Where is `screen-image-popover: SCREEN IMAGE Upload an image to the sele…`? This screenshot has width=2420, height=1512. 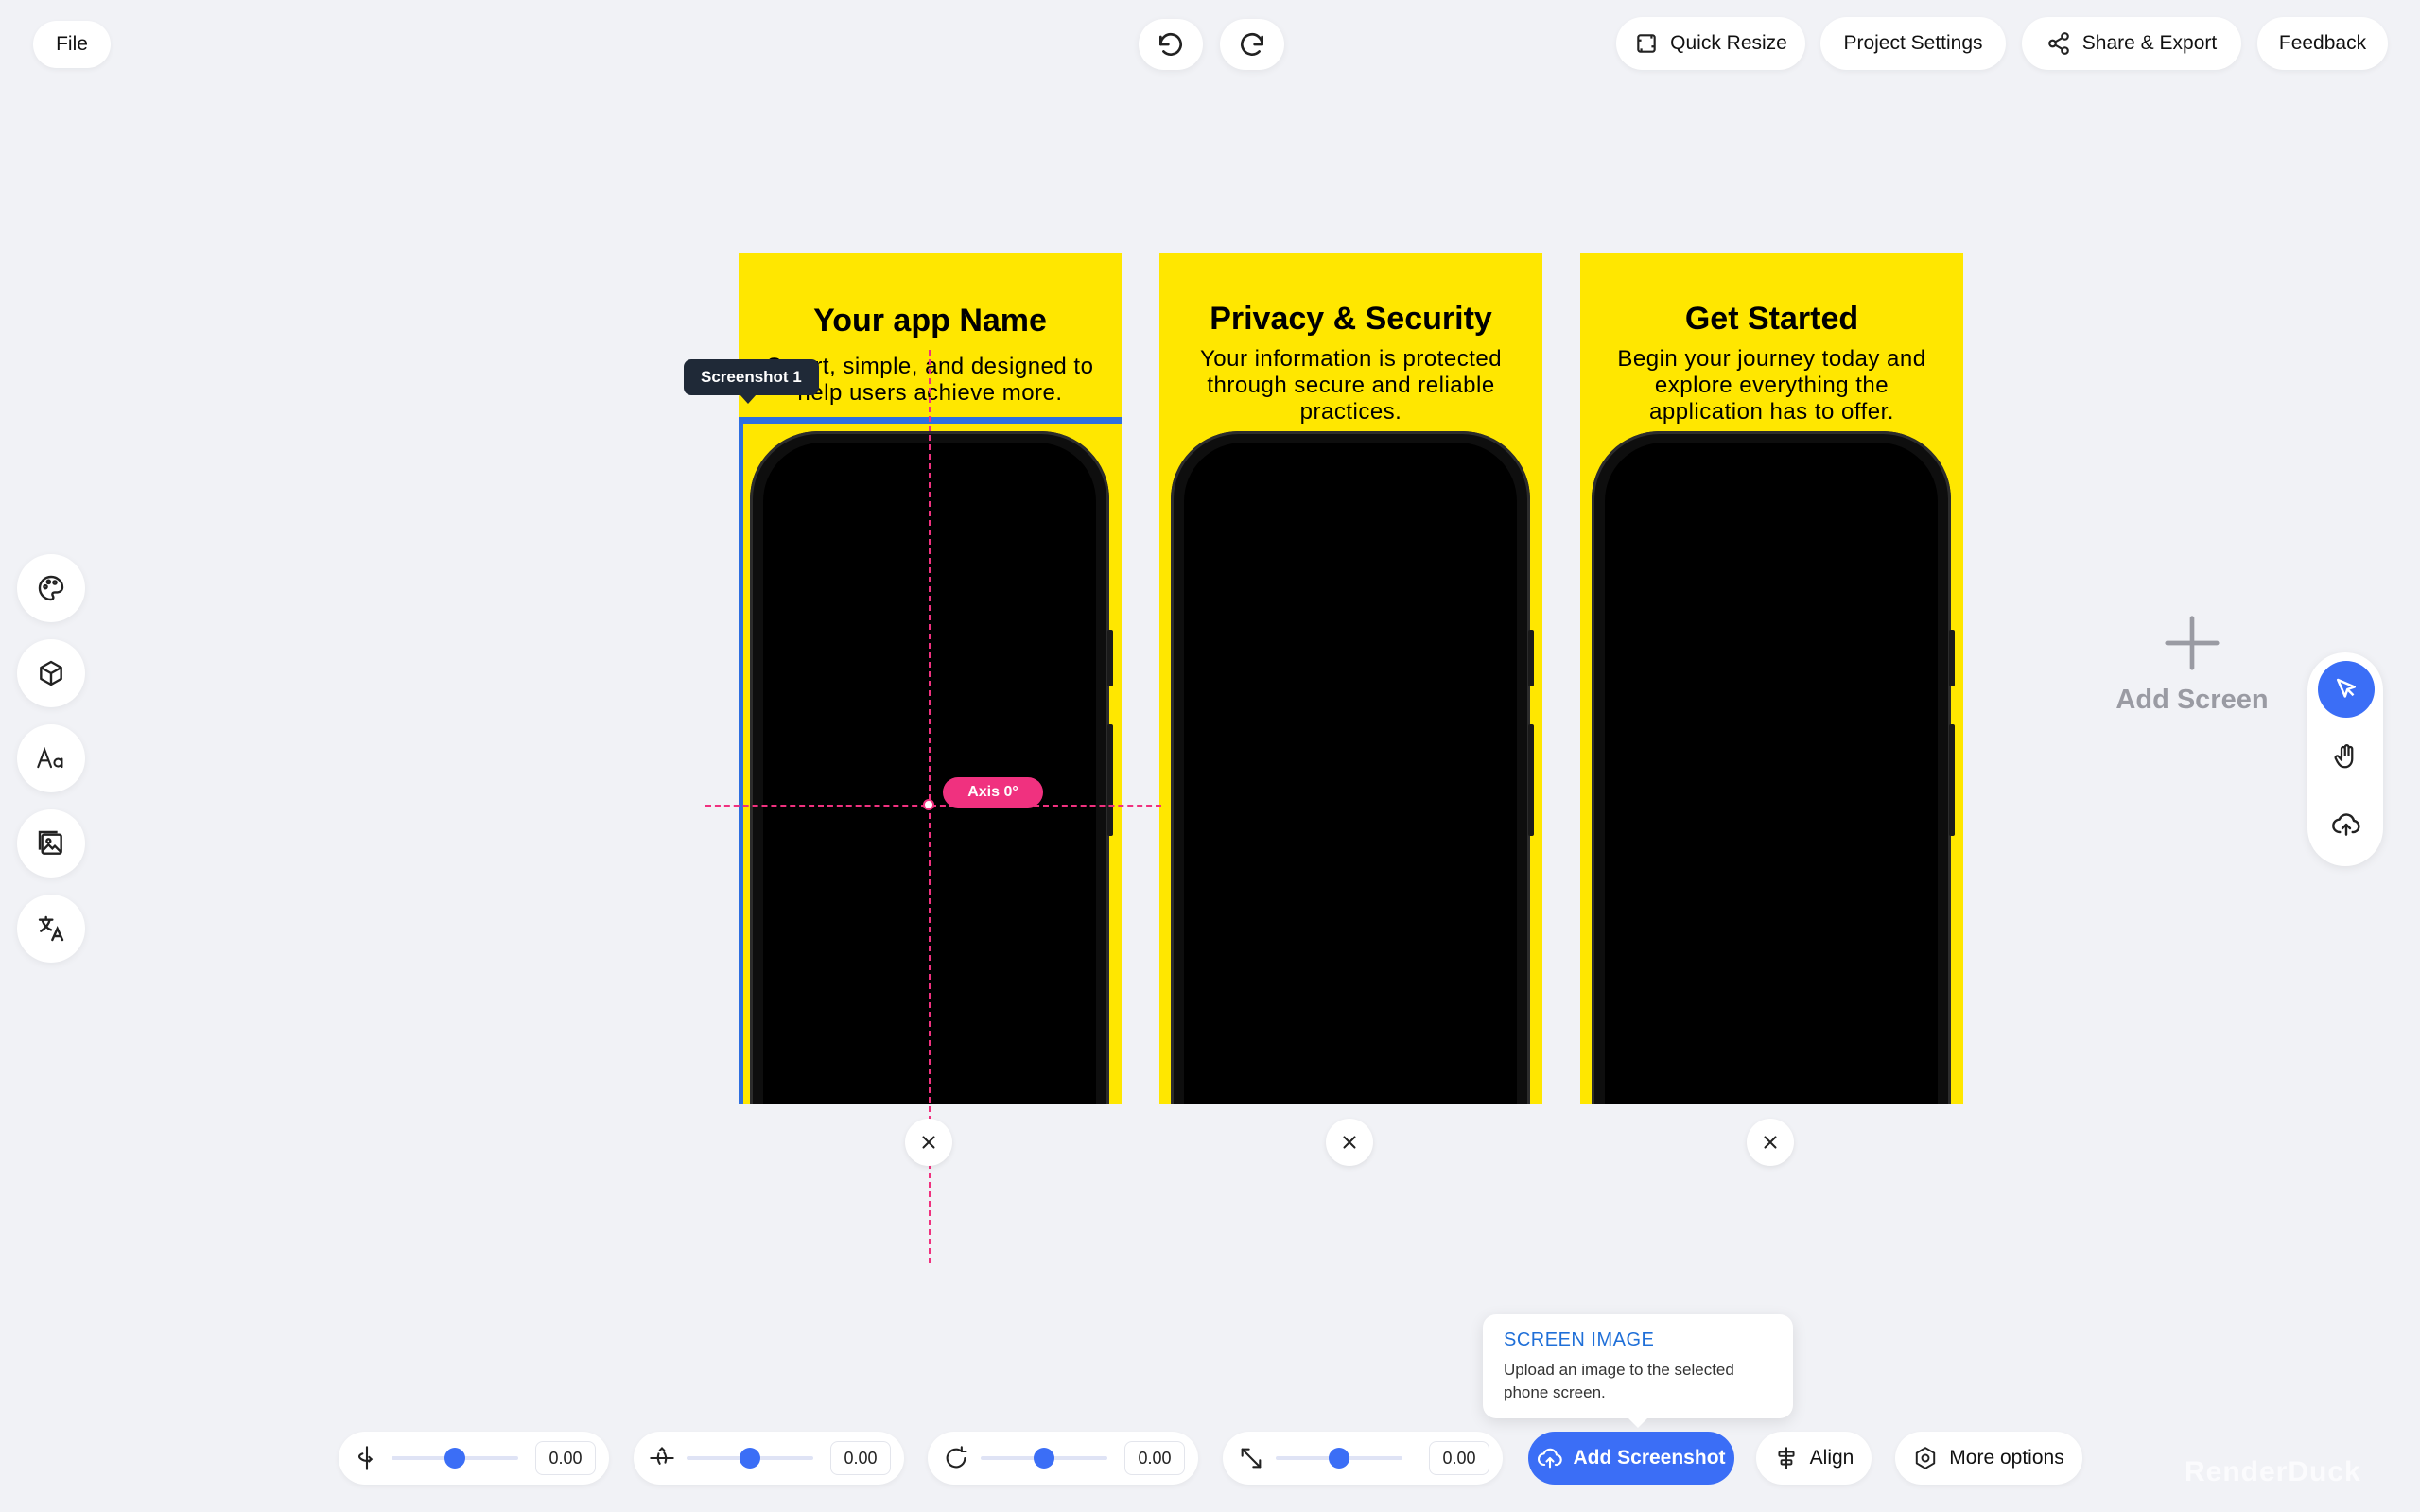
screen-image-popover: SCREEN IMAGE Upload an image to the sele… is located at coordinates (1638, 1366).